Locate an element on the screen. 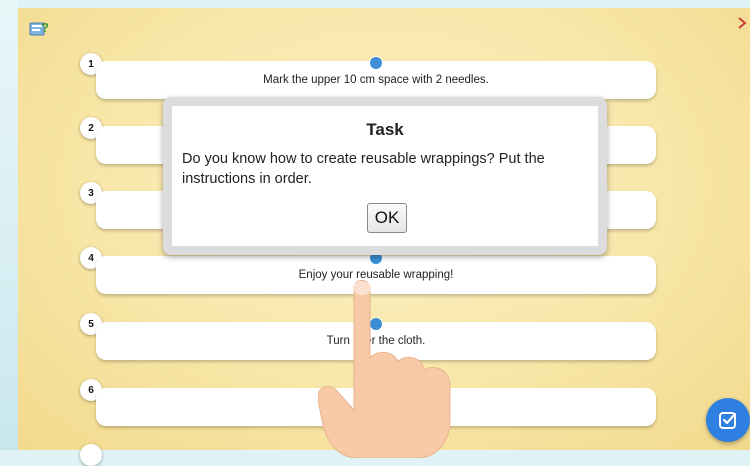  check-icon is located at coordinates (728, 420).